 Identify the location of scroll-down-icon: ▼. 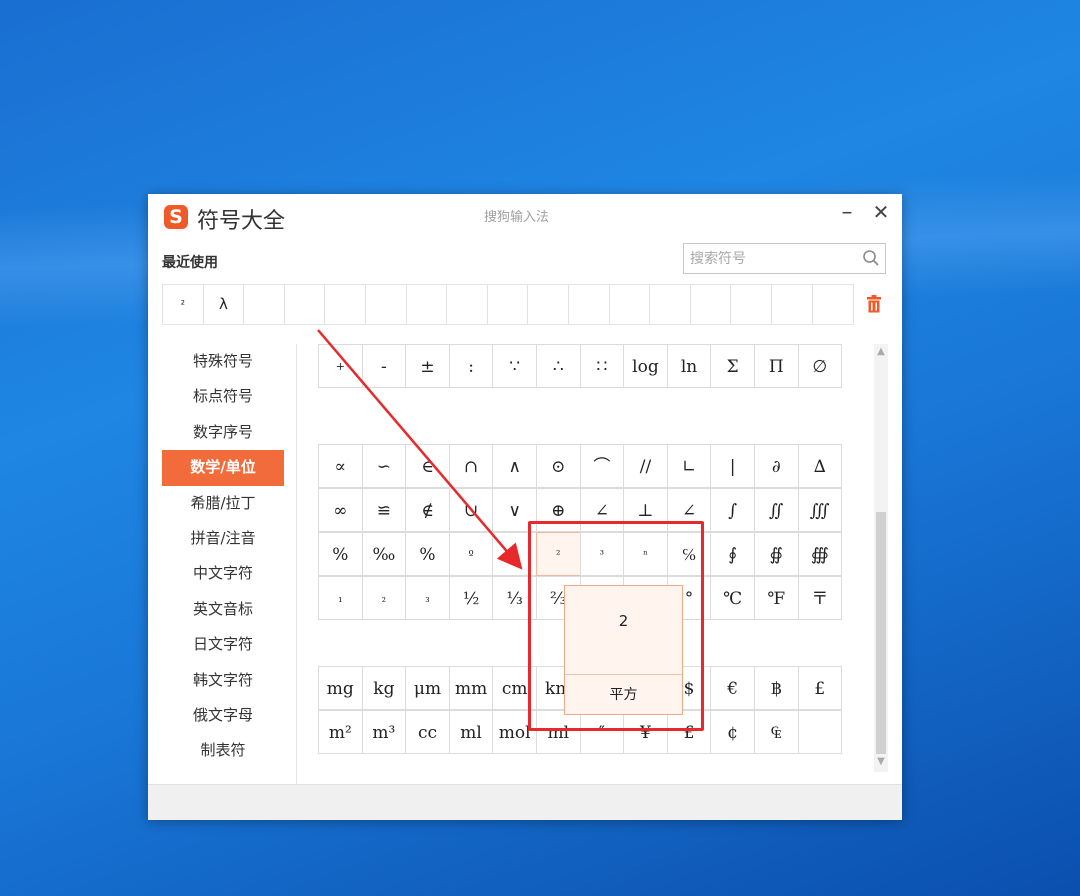
(881, 762).